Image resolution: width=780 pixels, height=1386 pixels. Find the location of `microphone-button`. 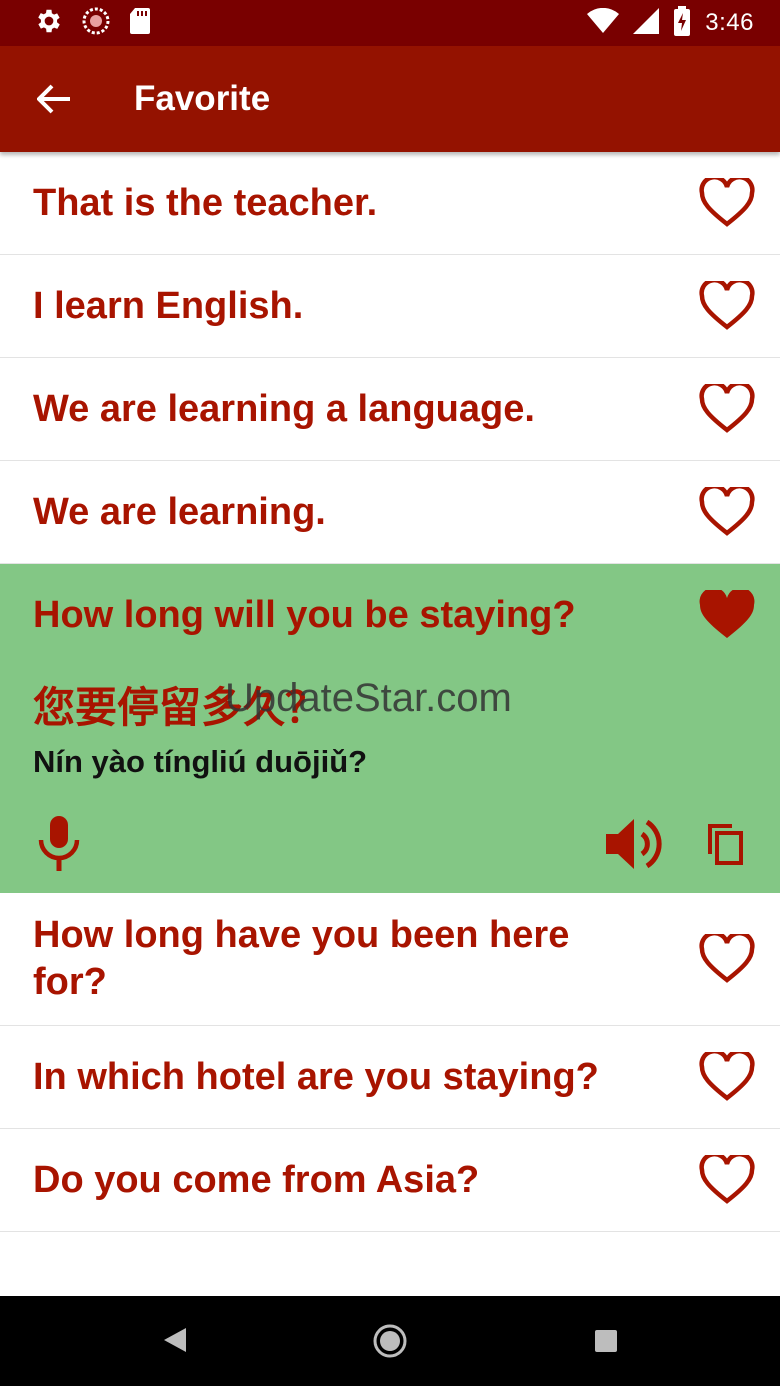

microphone-button is located at coordinates (59, 844).